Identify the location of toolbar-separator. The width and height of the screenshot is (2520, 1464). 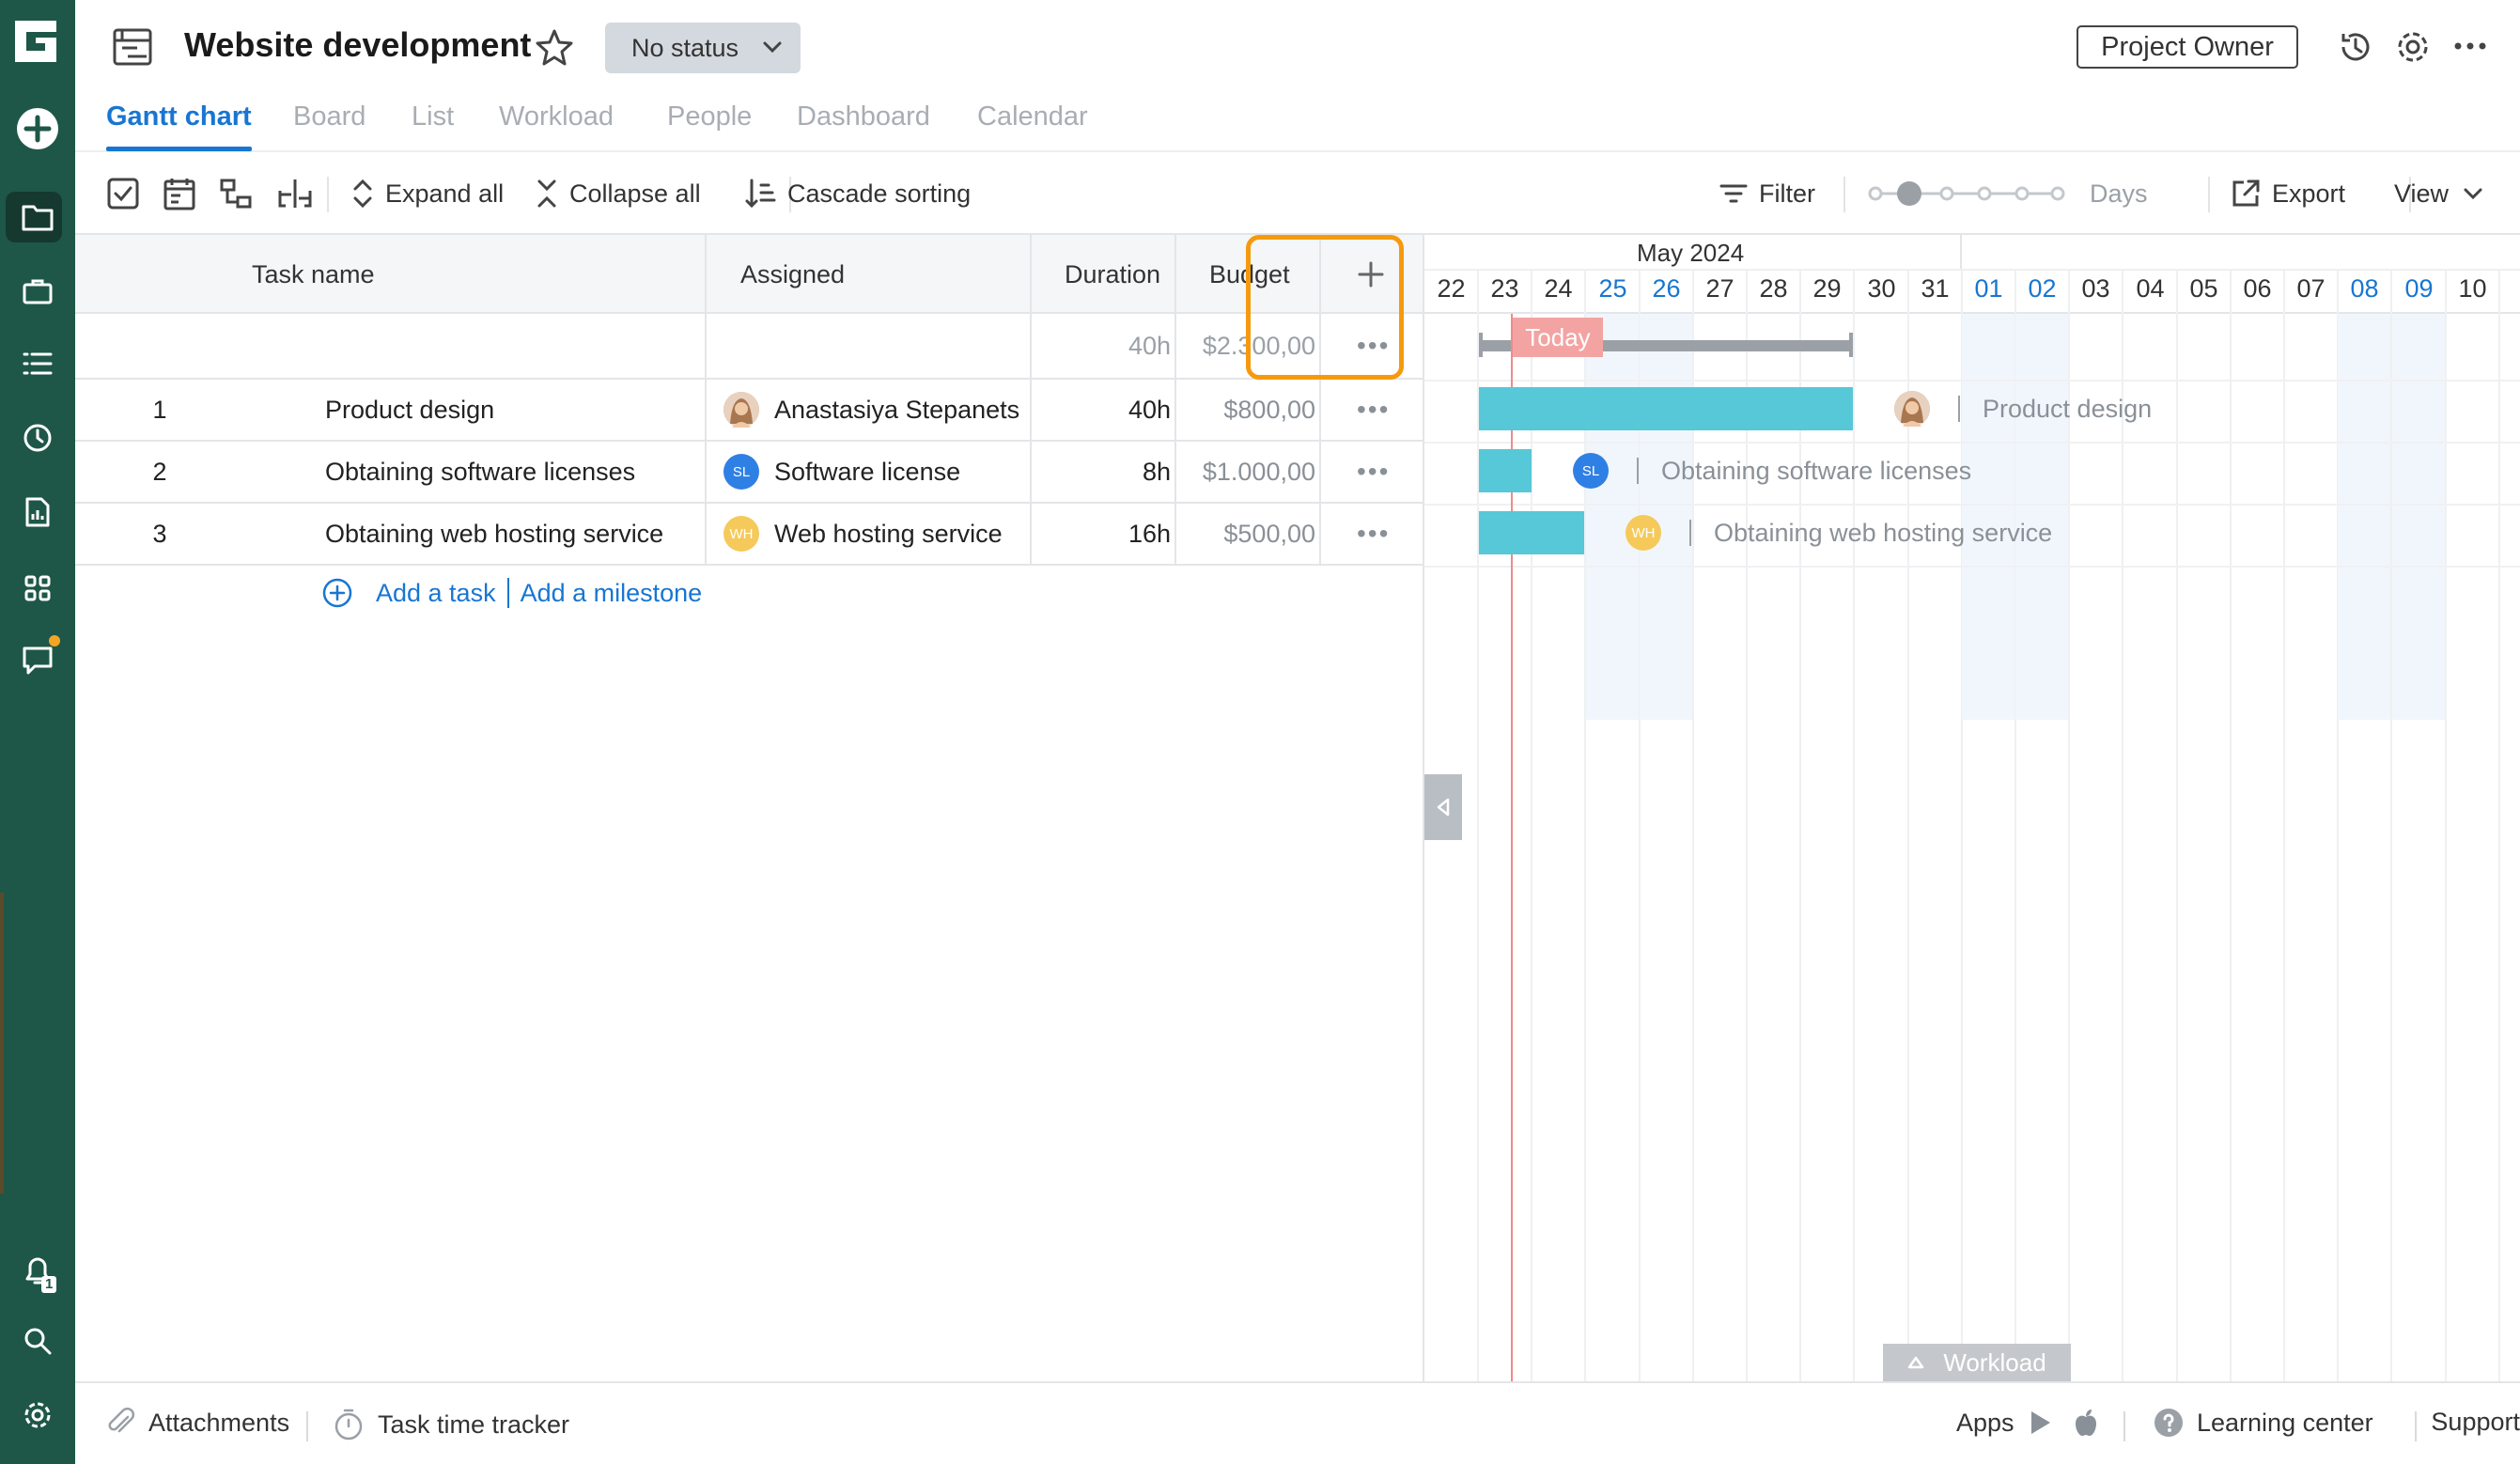
(2209, 194).